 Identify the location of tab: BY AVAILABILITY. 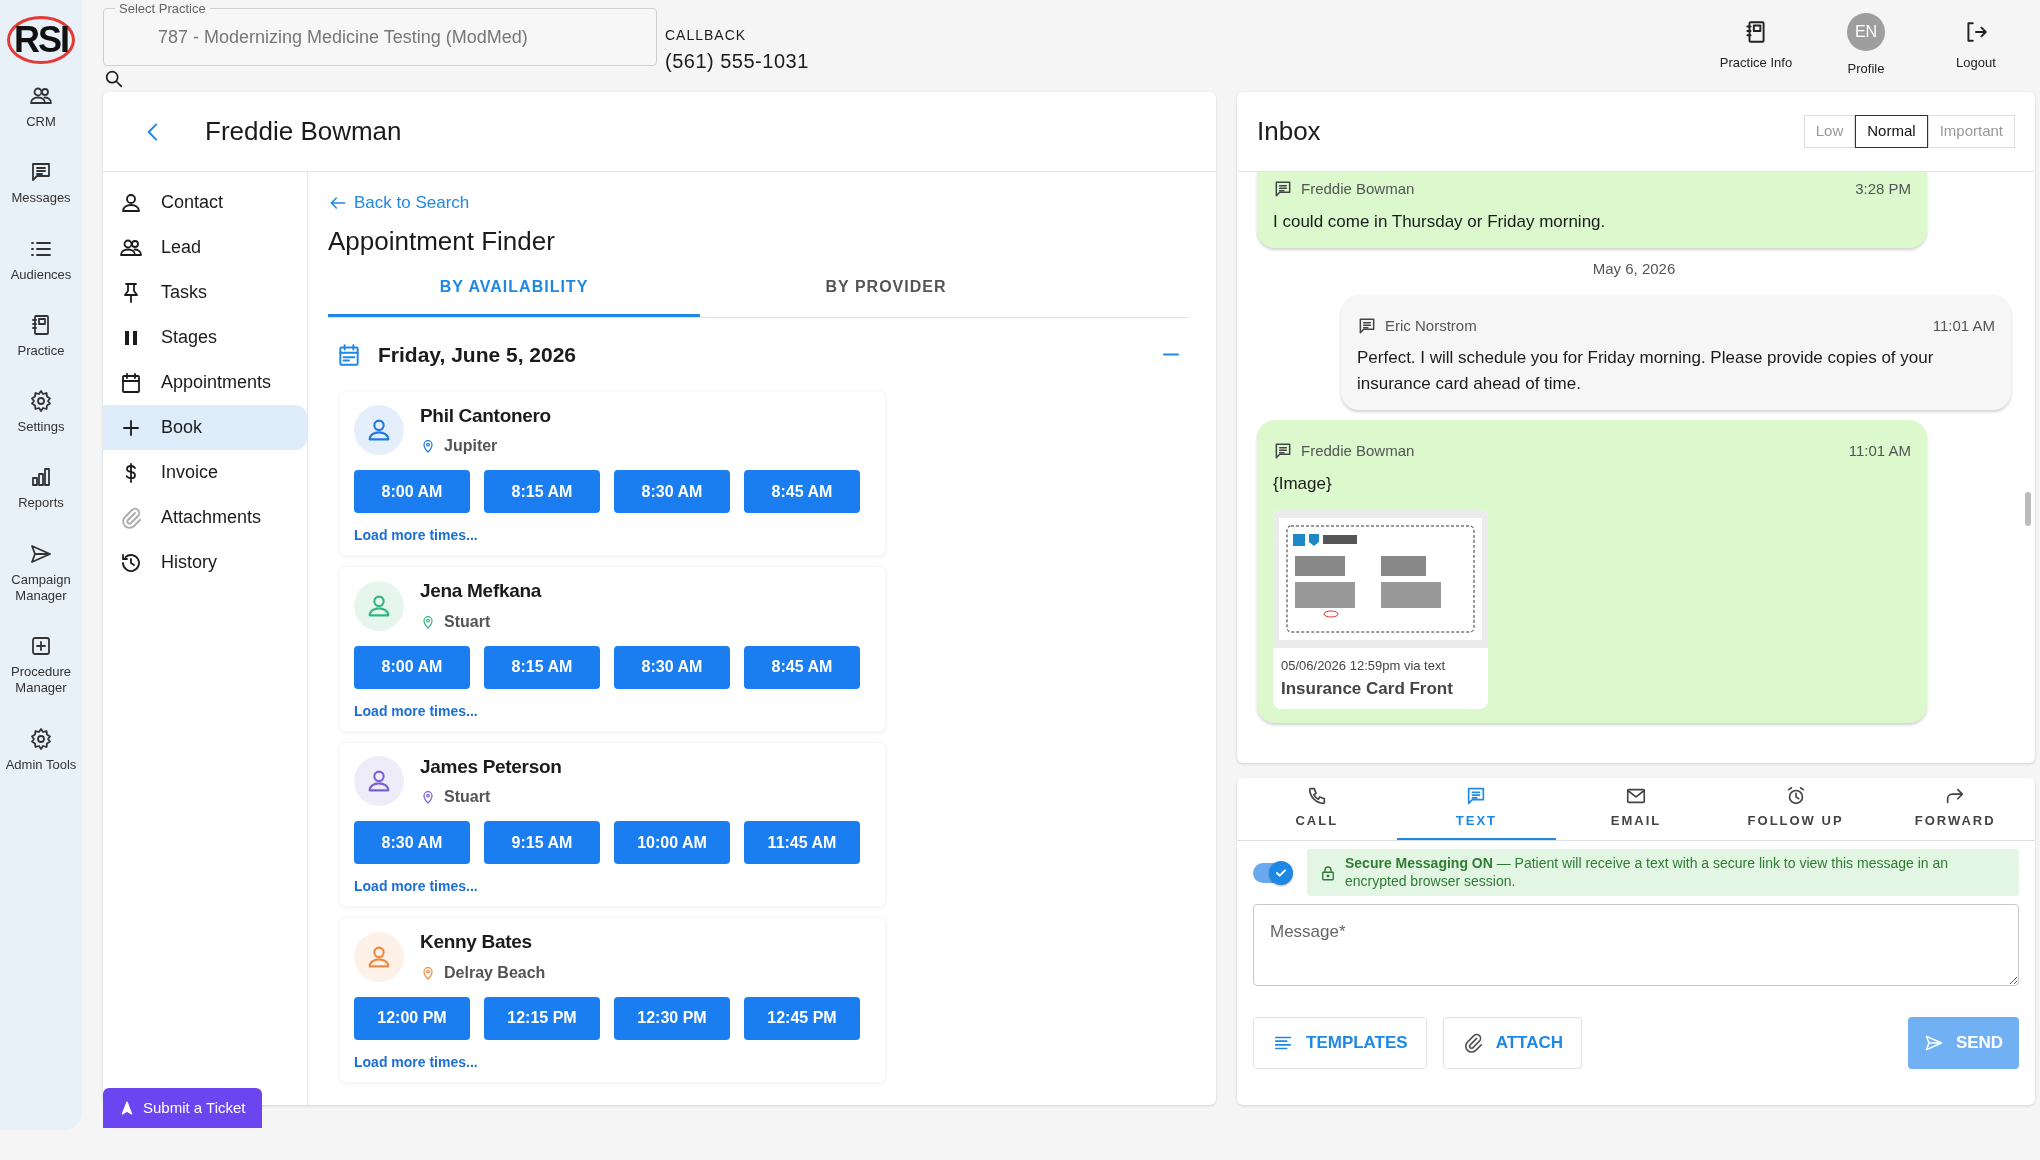
(514, 288).